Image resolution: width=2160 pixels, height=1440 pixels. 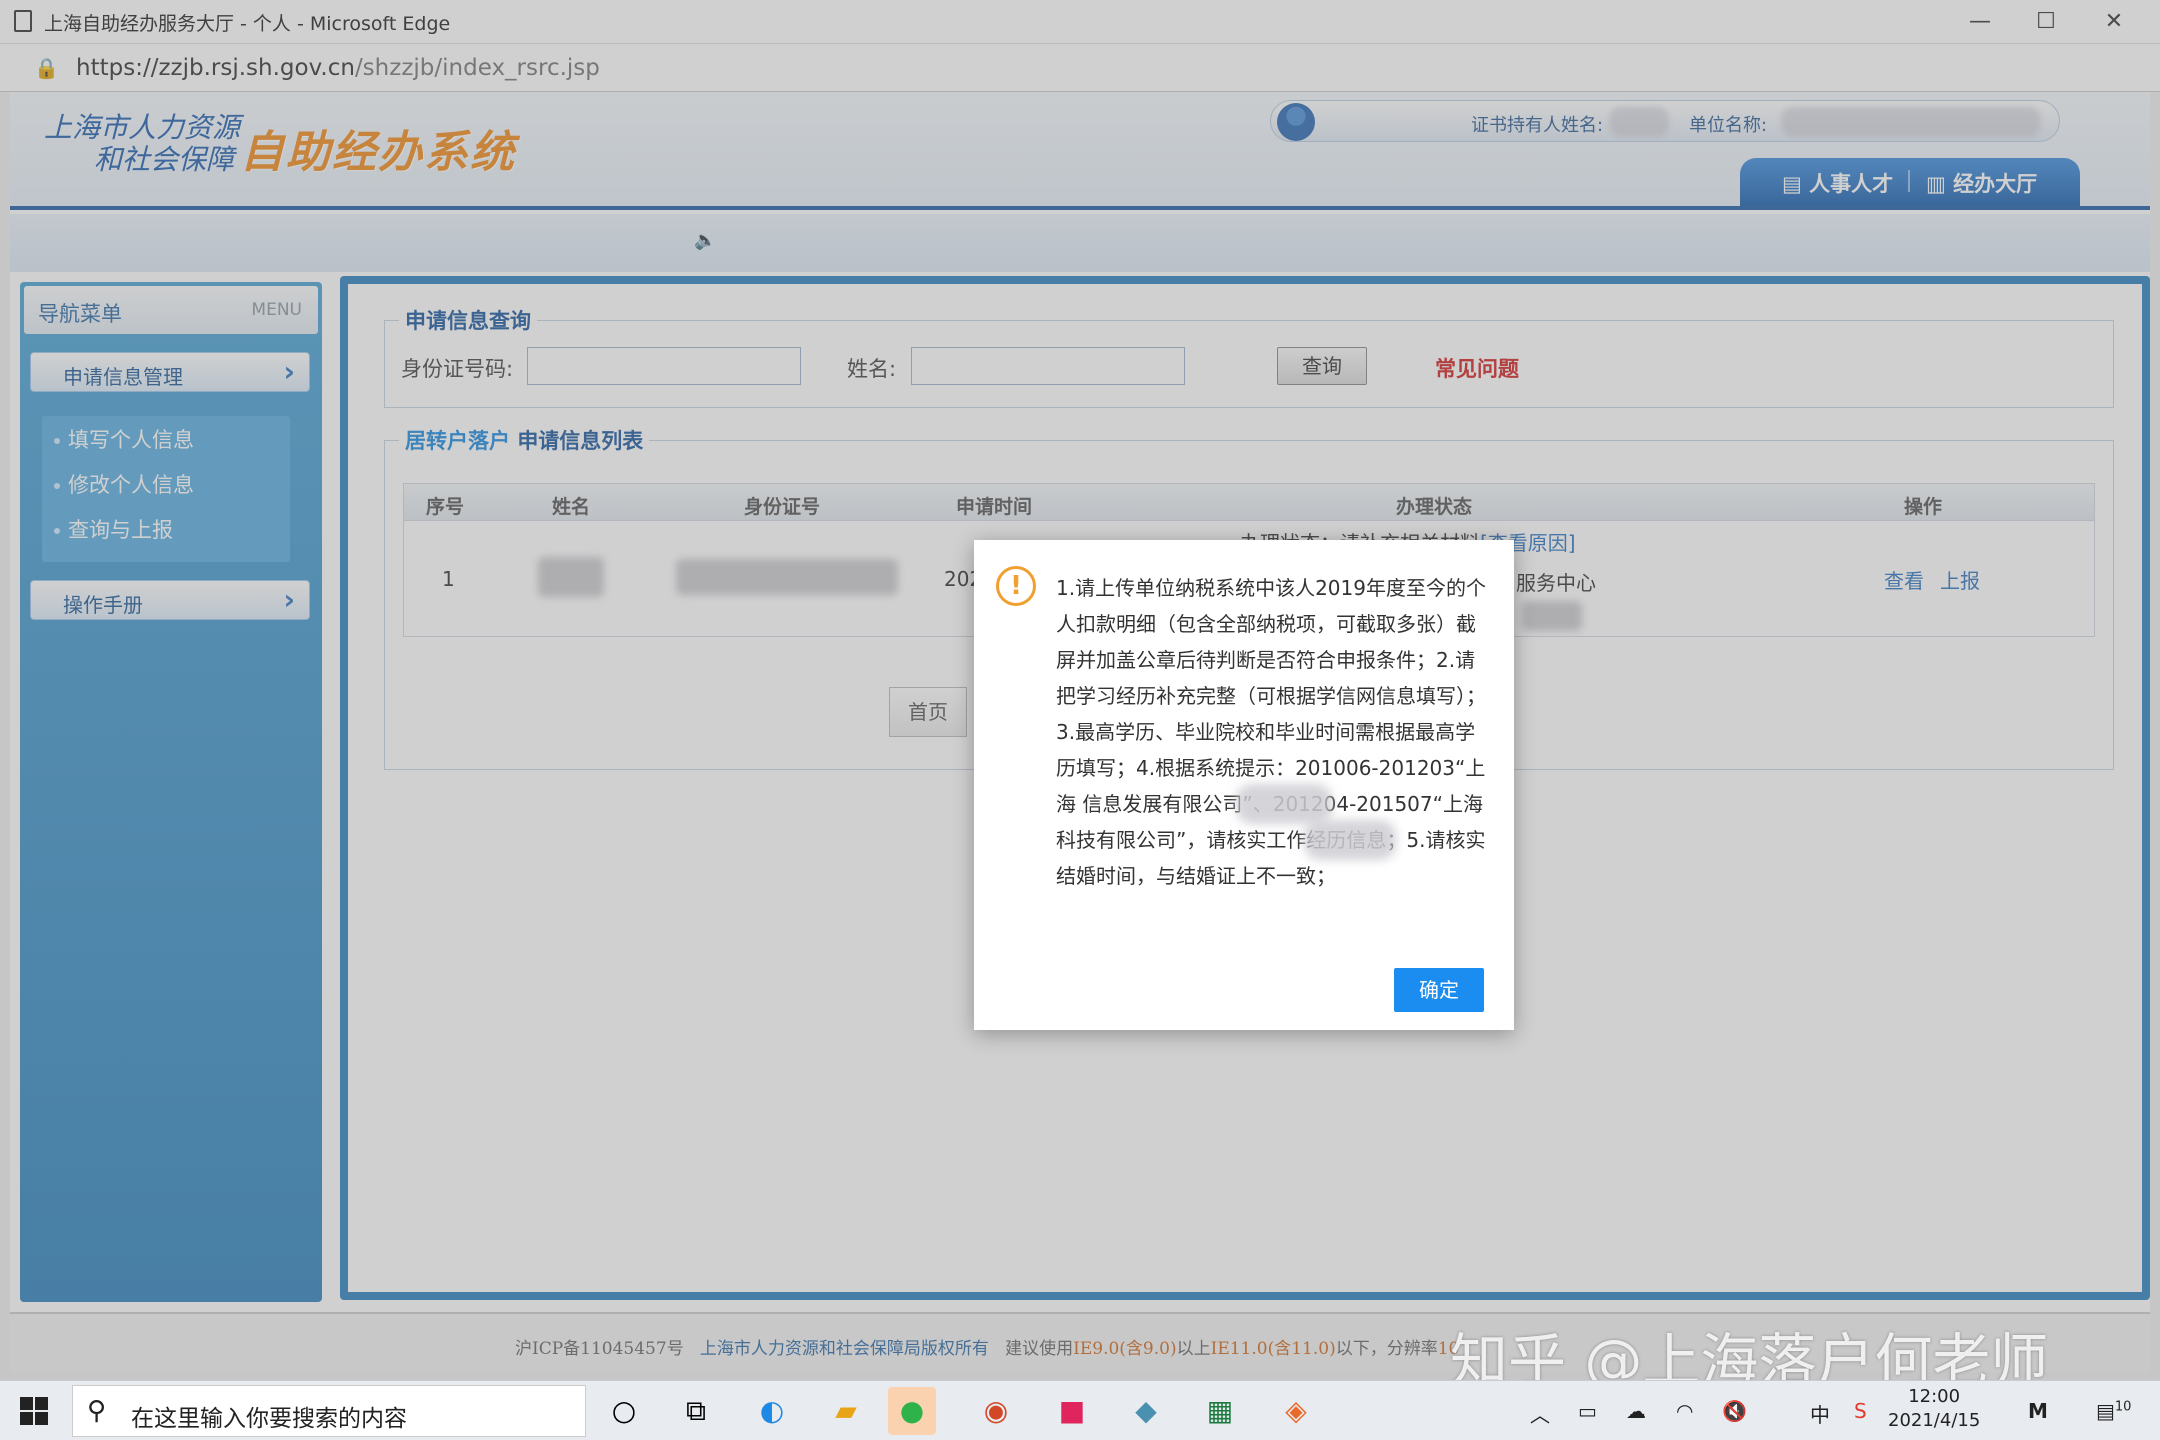 What do you see at coordinates (1072, 1411) in the screenshot?
I see `pdf-icon: ■` at bounding box center [1072, 1411].